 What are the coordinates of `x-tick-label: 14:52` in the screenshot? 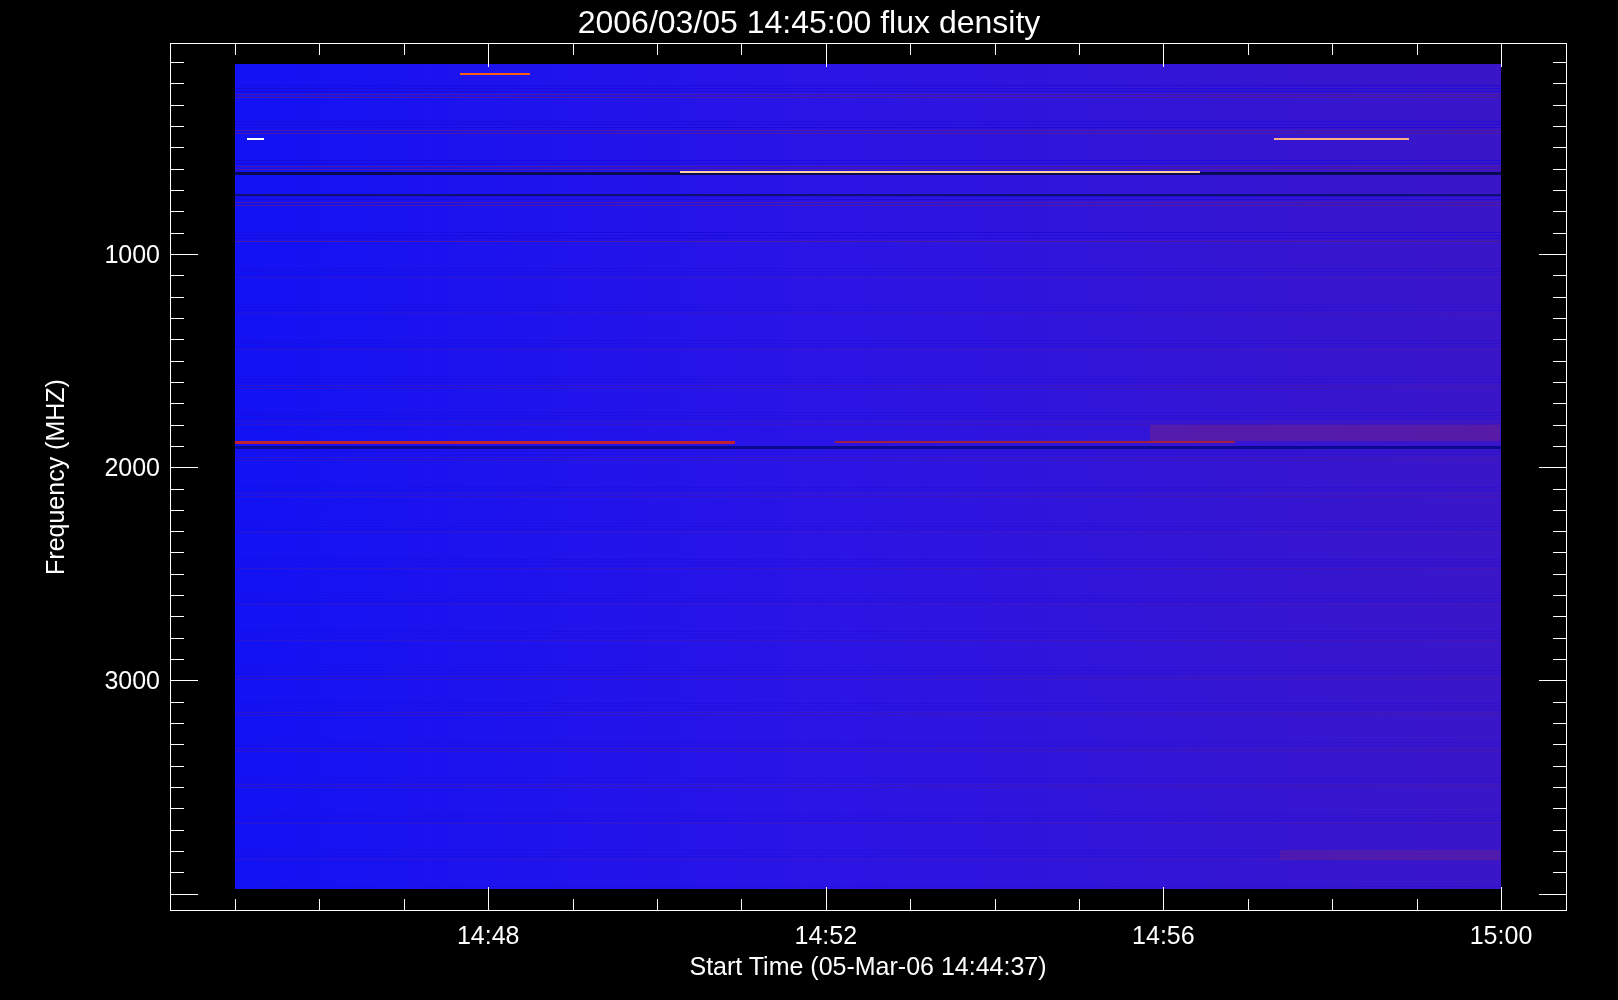 It's located at (826, 935).